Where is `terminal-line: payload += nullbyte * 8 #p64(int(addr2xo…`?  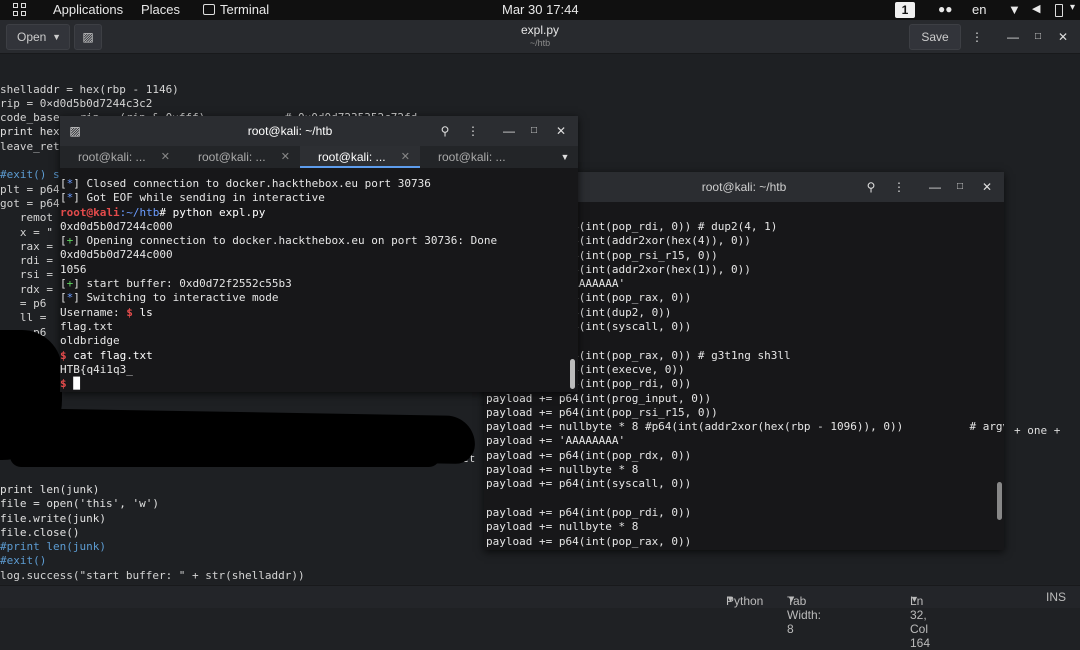 terminal-line: payload += nullbyte * 8 #p64(int(addr2xo… is located at coordinates (745, 427).